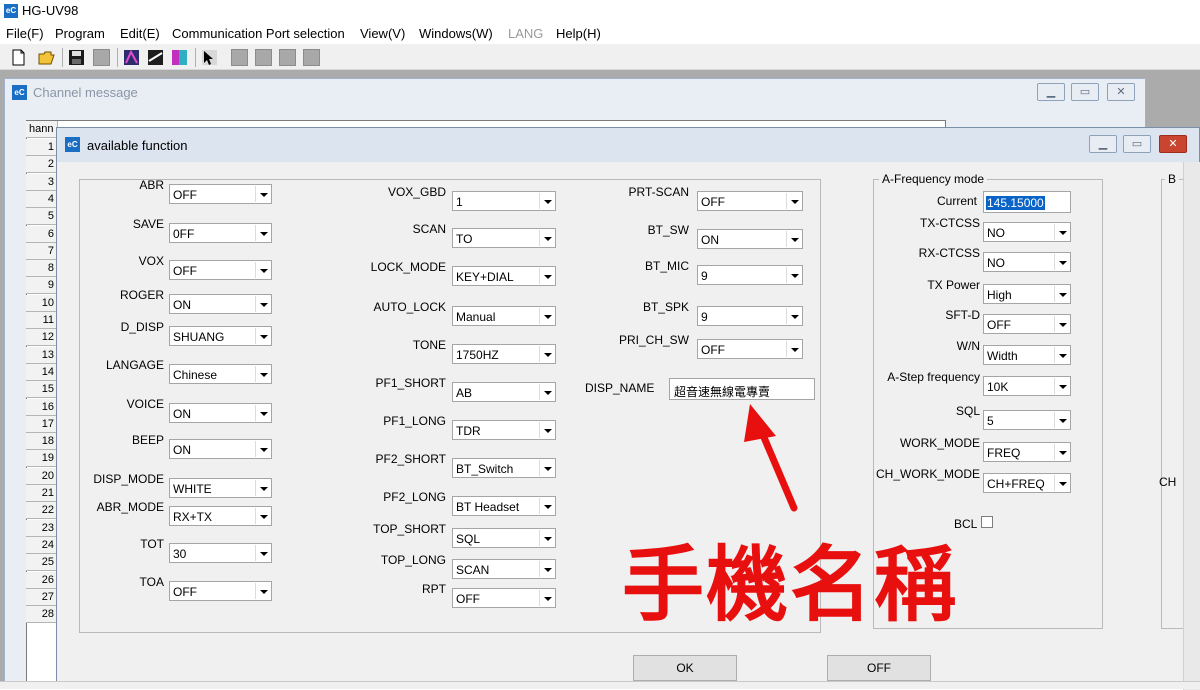  What do you see at coordinates (140, 33) in the screenshot?
I see `menu-edit: Edit(E)` at bounding box center [140, 33].